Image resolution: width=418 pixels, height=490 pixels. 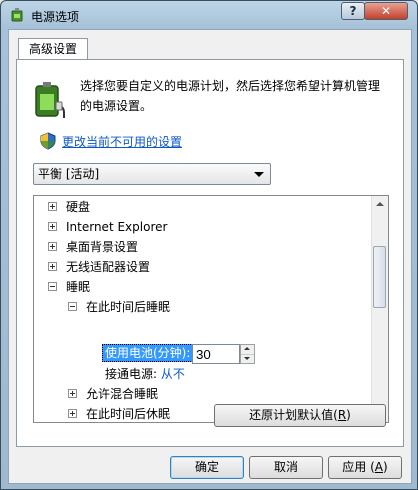 I want to click on tree-item-label: 在此时间后睡眠, so click(x=128, y=307).